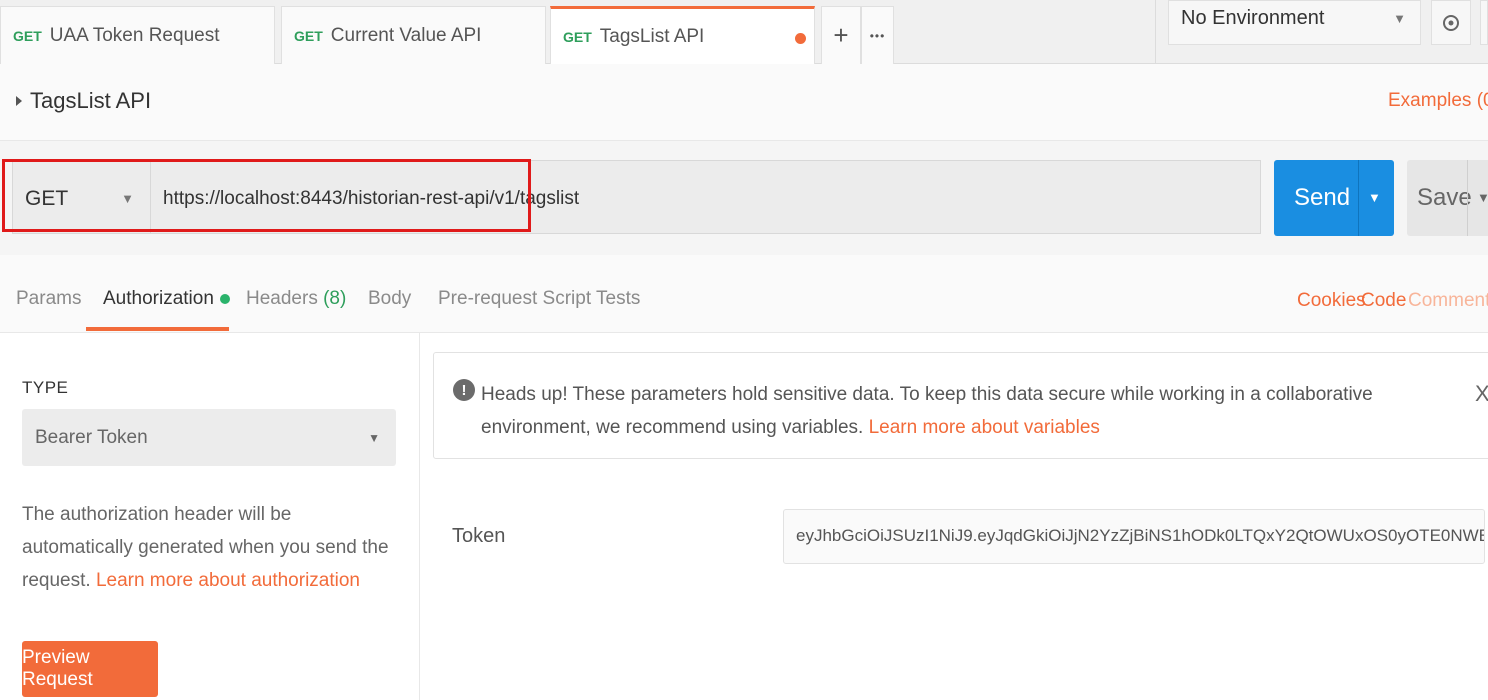 Image resolution: width=1488 pixels, height=700 pixels. I want to click on tab-label: TagsList API, so click(652, 36).